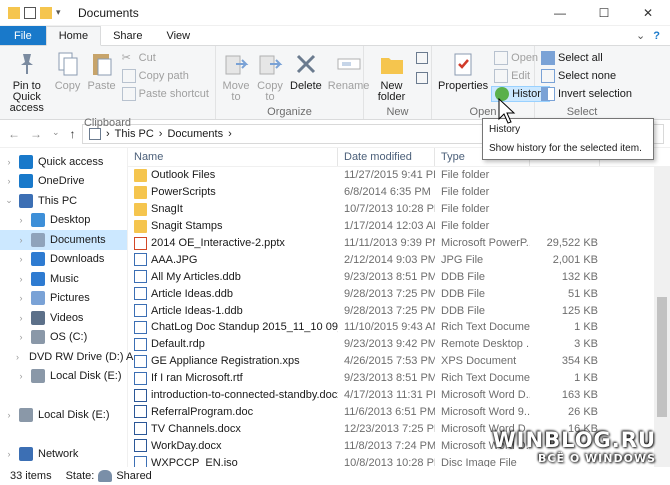 The image size is (670, 485). What do you see at coordinates (183, 175) in the screenshot?
I see `file-name: Outlook Files` at bounding box center [183, 175].